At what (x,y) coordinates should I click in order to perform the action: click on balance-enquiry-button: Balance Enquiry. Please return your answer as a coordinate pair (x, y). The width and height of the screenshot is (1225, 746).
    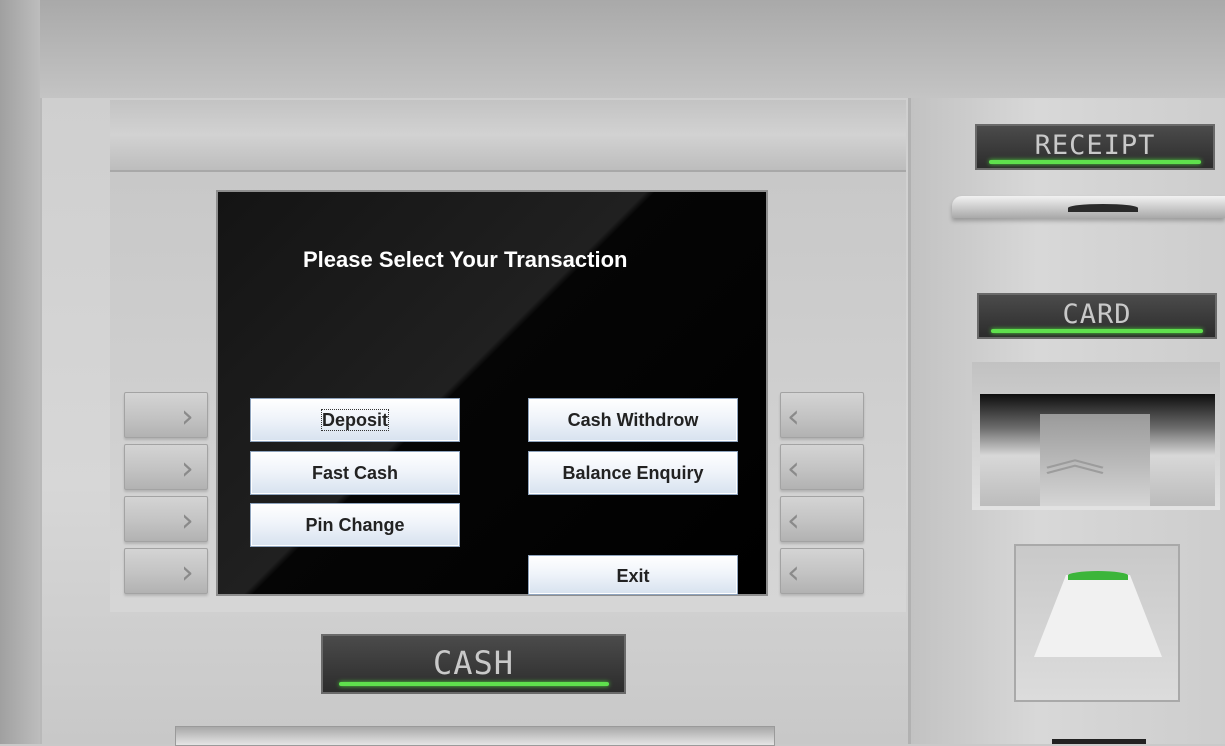
    Looking at the image, I should click on (633, 473).